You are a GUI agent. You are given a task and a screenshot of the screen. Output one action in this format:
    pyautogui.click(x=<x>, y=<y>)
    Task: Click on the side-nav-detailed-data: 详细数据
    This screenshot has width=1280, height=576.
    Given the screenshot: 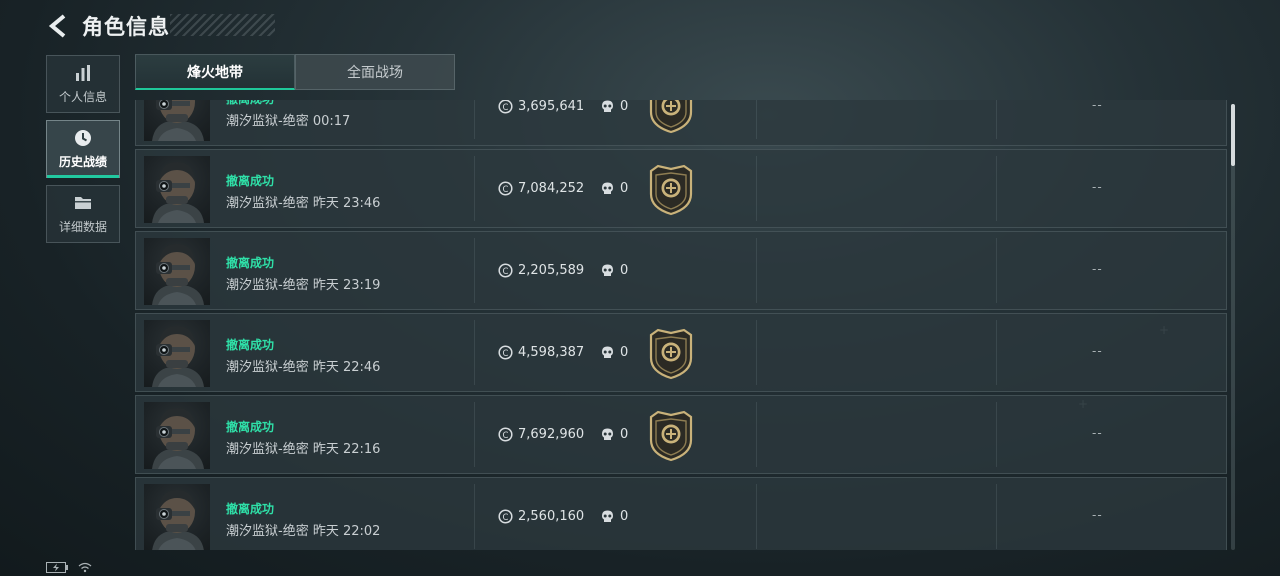 What is the action you would take?
    pyautogui.click(x=83, y=214)
    